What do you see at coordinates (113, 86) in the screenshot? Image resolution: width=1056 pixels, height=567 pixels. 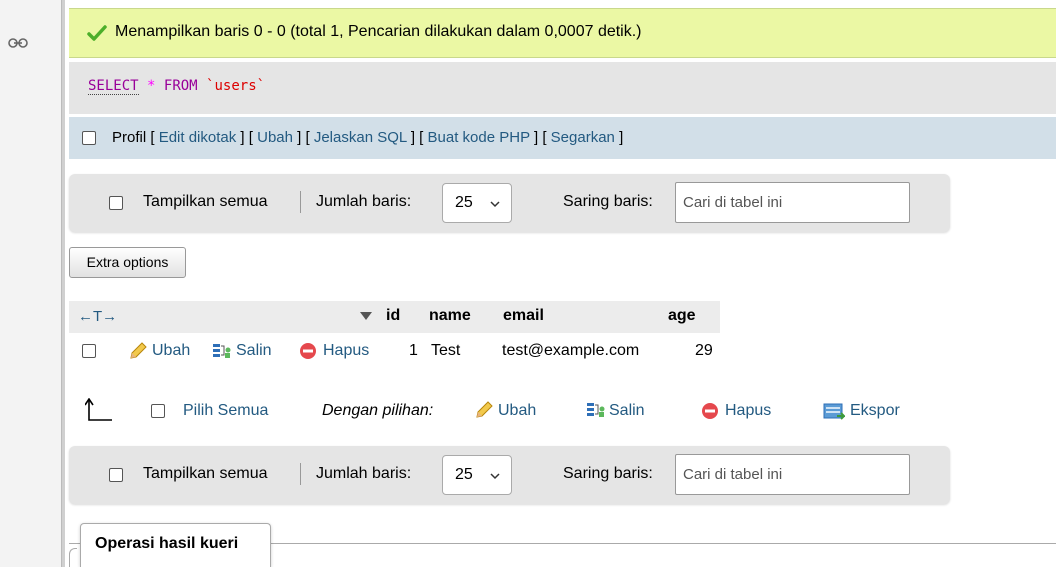 I see `sql-keyword-select: SELECT` at bounding box center [113, 86].